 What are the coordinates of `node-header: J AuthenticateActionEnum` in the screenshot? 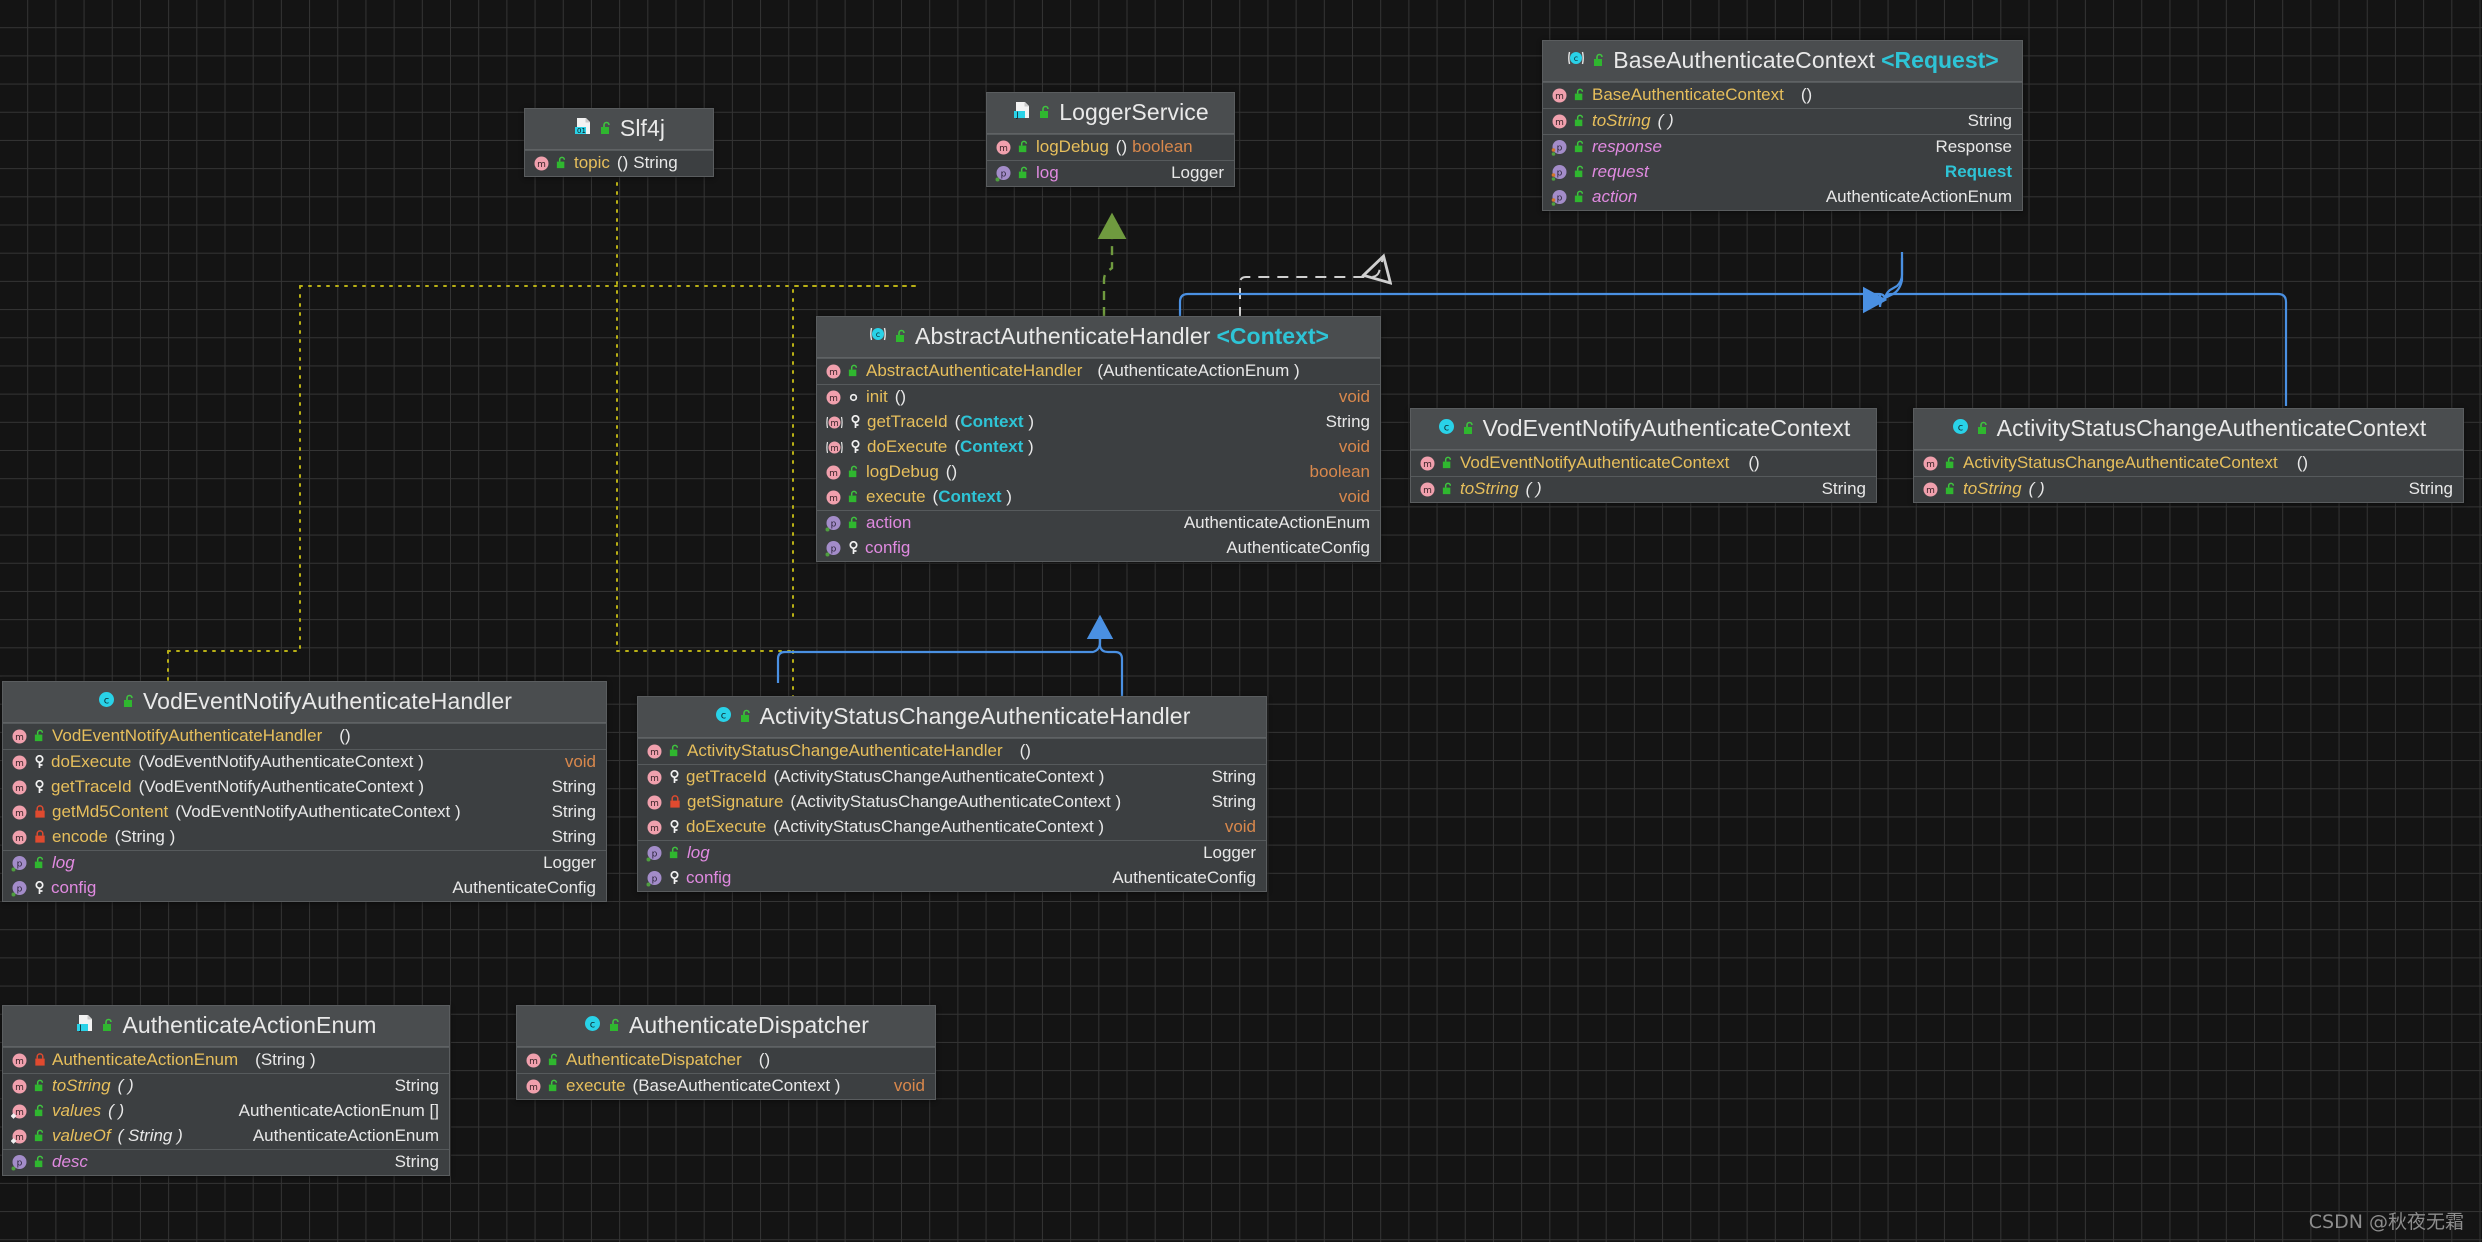 It's located at (226, 1026).